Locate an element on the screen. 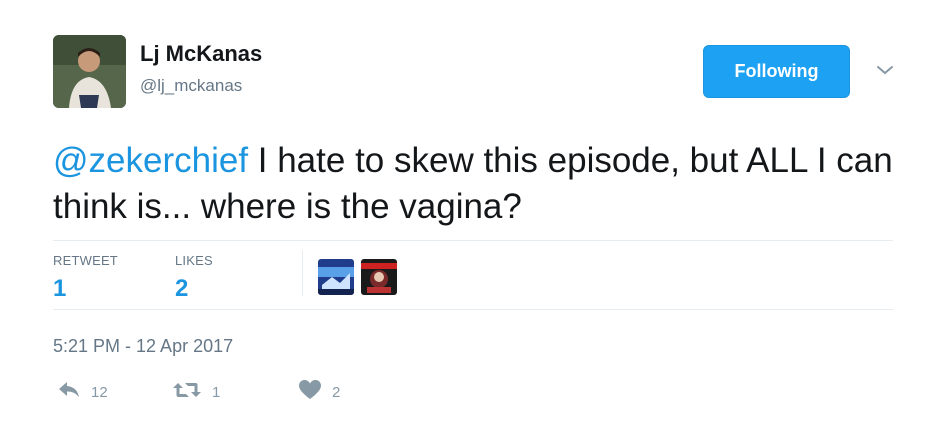 The image size is (948, 427). heart-icon is located at coordinates (310, 392).